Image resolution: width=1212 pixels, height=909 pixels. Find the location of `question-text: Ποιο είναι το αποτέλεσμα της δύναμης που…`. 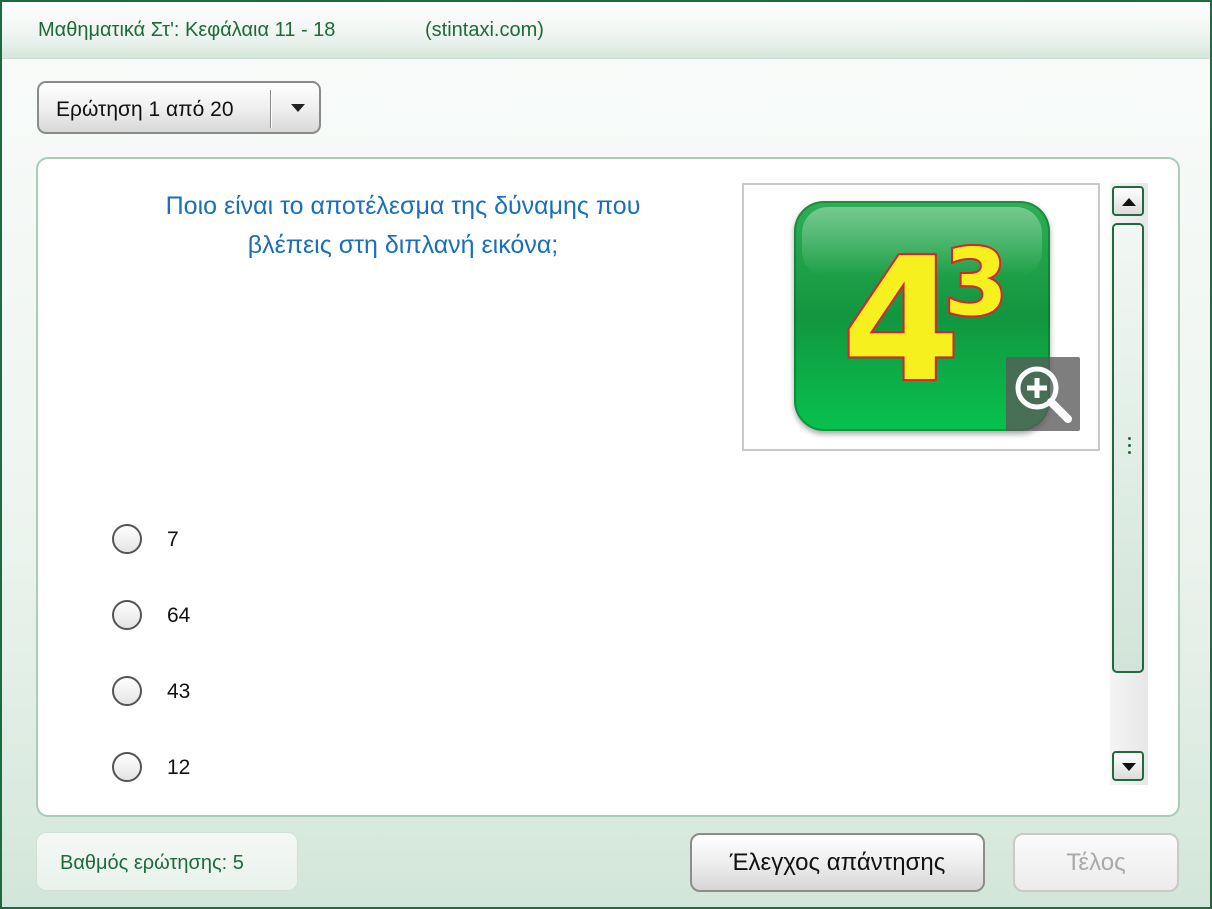

question-text: Ποιο είναι το αποτέλεσμα της δύναμης που… is located at coordinates (403, 226).